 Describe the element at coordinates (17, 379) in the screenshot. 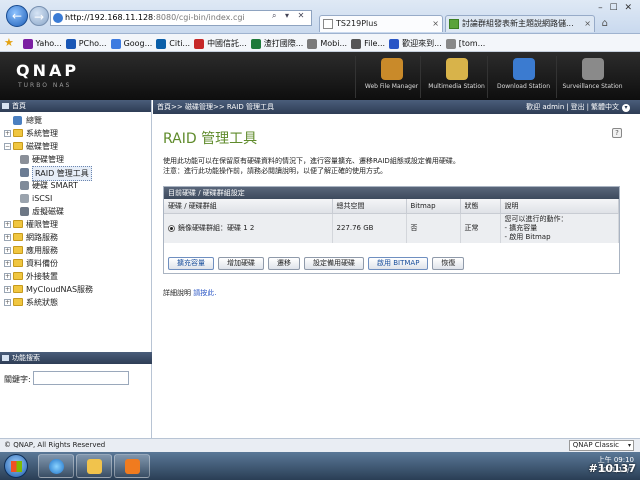

I see `keyword-label: 關鍵字:` at that location.